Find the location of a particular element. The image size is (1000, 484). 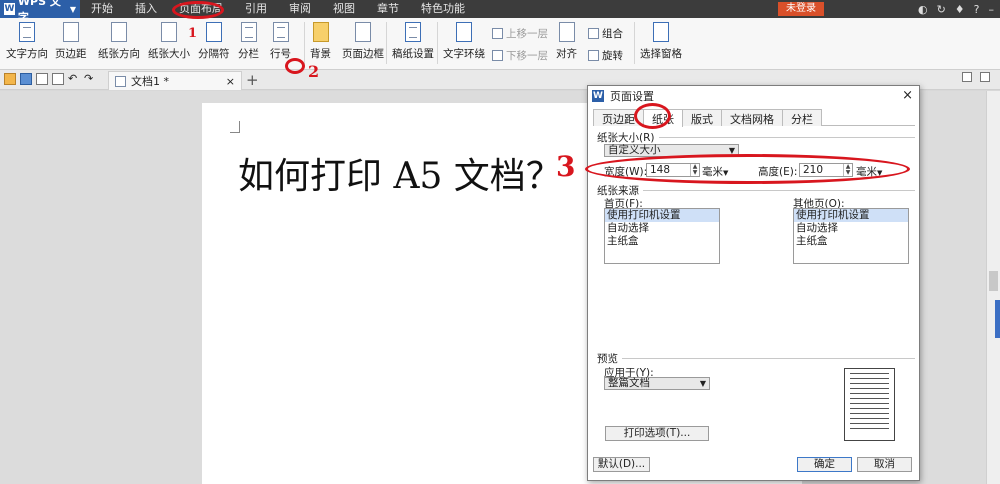

preview-group: 预览 is located at coordinates (756, 358).